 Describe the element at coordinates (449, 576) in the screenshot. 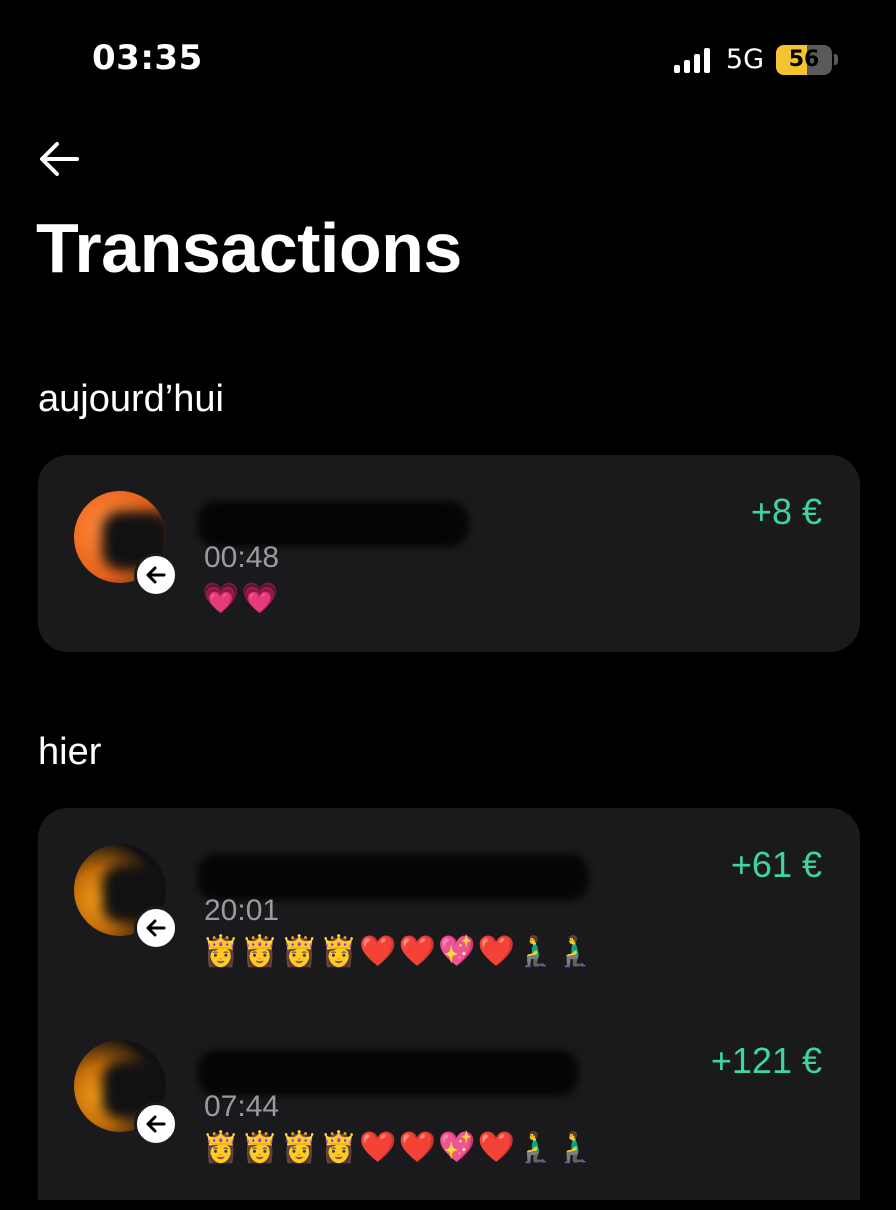

I see `transaction-row: 00:48 💗💗 +8 €` at that location.